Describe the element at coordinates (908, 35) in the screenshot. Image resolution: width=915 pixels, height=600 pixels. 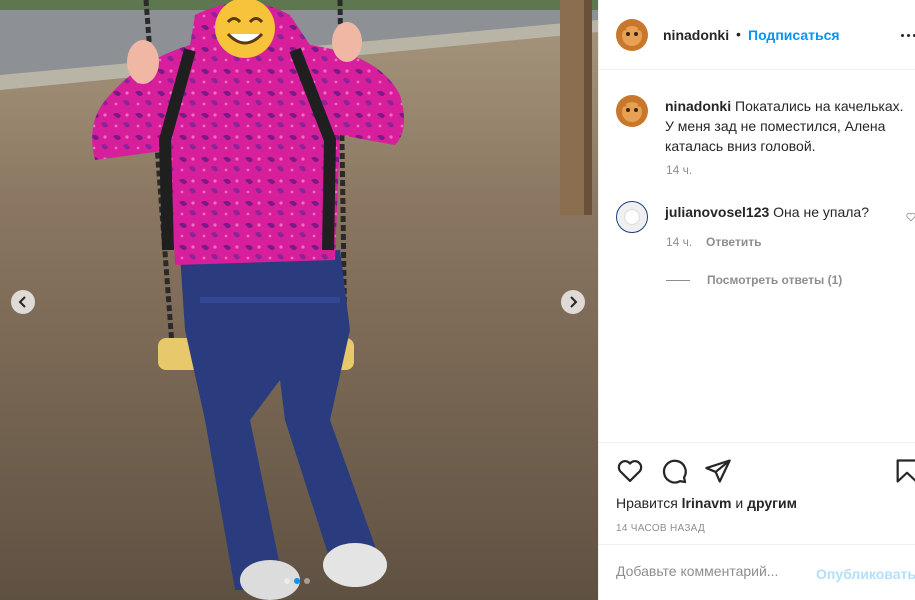
I see `more-horizontal-icon` at that location.